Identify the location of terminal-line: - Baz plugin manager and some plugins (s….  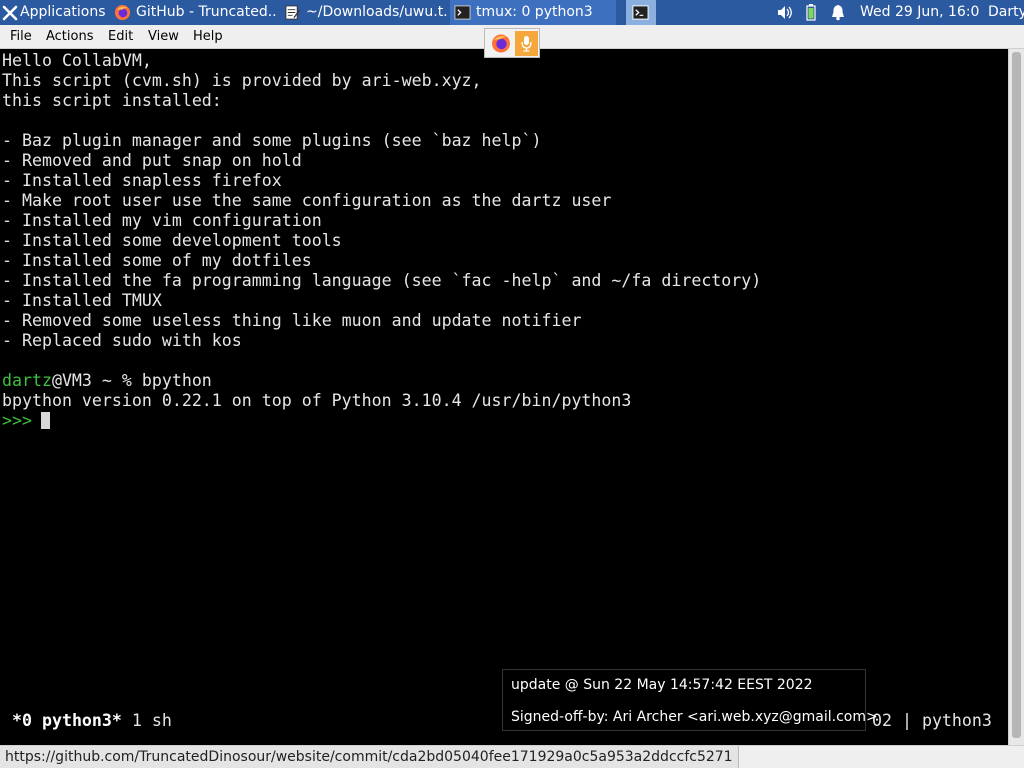
(271, 141).